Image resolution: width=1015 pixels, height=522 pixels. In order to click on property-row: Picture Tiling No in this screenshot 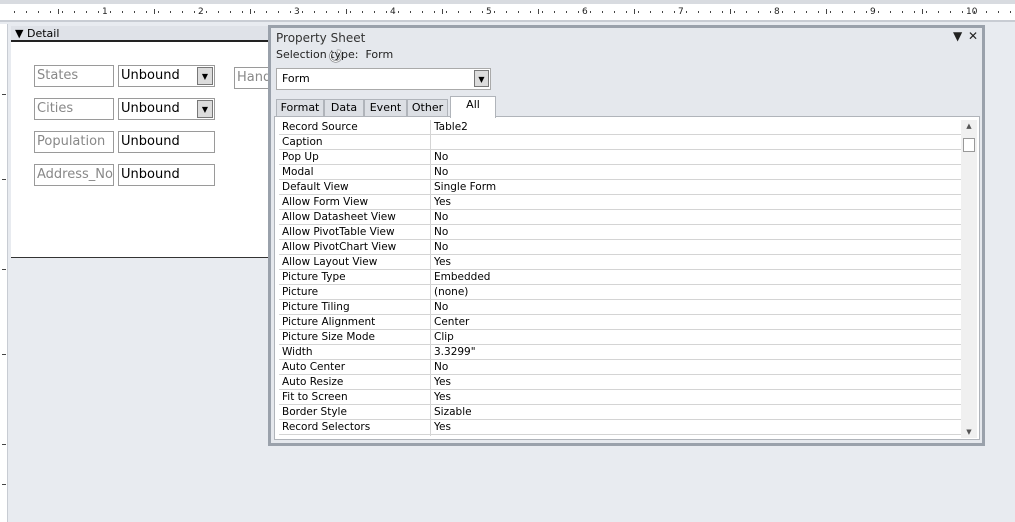, I will do `click(621, 307)`.